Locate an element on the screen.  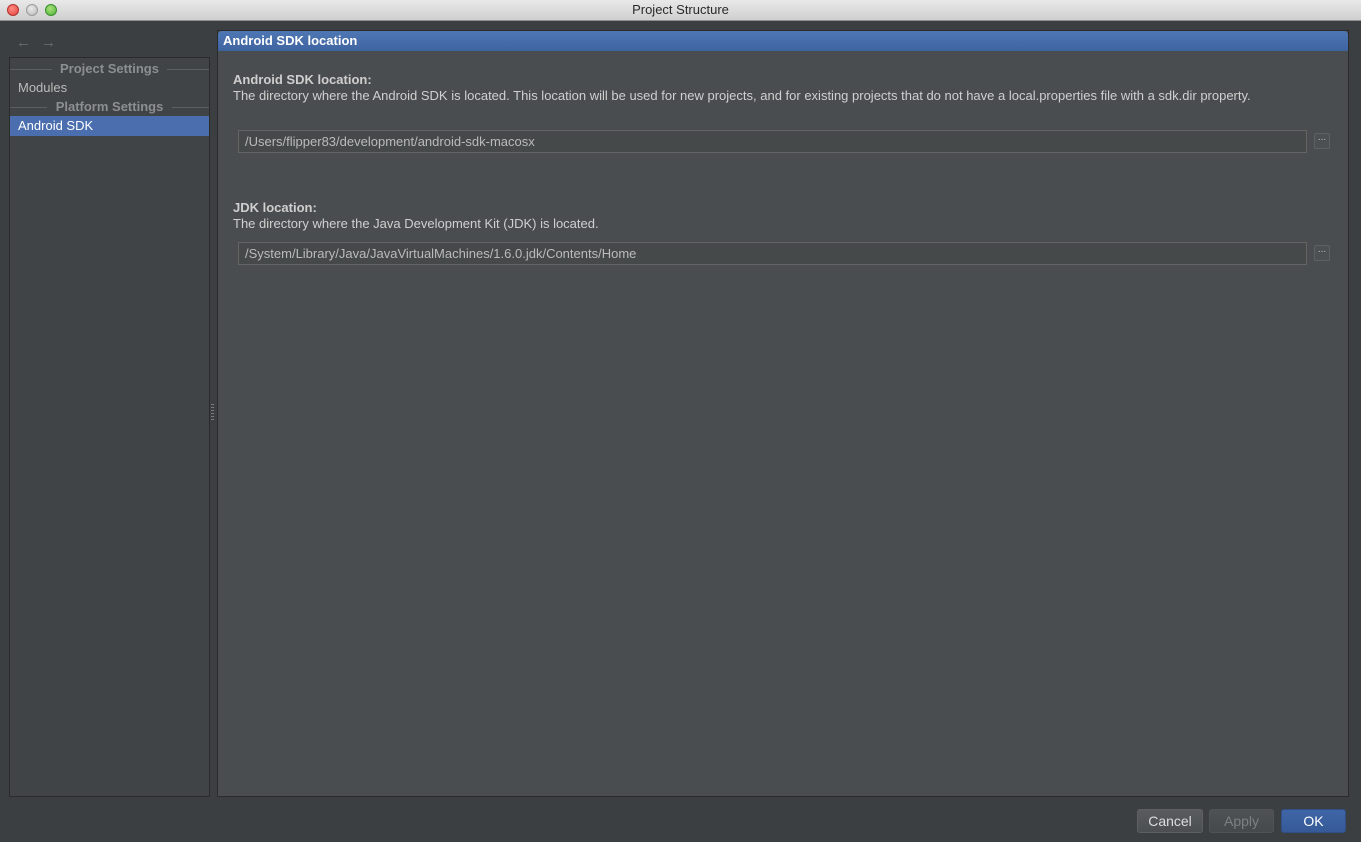
section-header-platform-settings: Platform Settings is located at coordinates (109, 107).